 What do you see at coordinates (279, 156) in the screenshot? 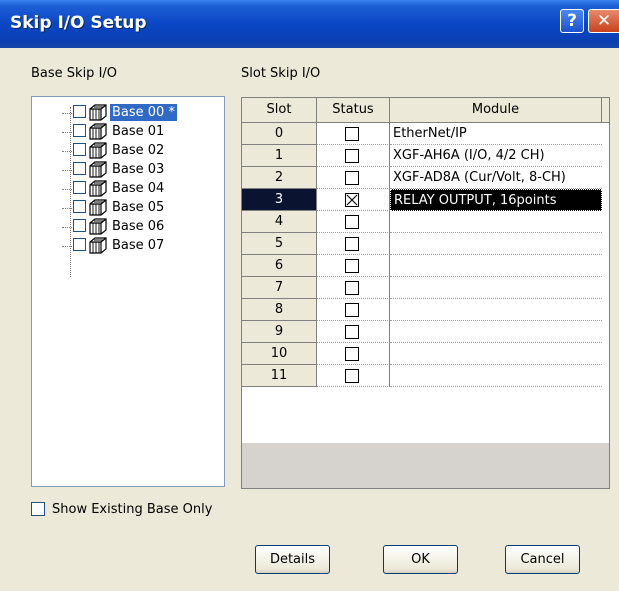
I see `slot-number-cell: 1` at bounding box center [279, 156].